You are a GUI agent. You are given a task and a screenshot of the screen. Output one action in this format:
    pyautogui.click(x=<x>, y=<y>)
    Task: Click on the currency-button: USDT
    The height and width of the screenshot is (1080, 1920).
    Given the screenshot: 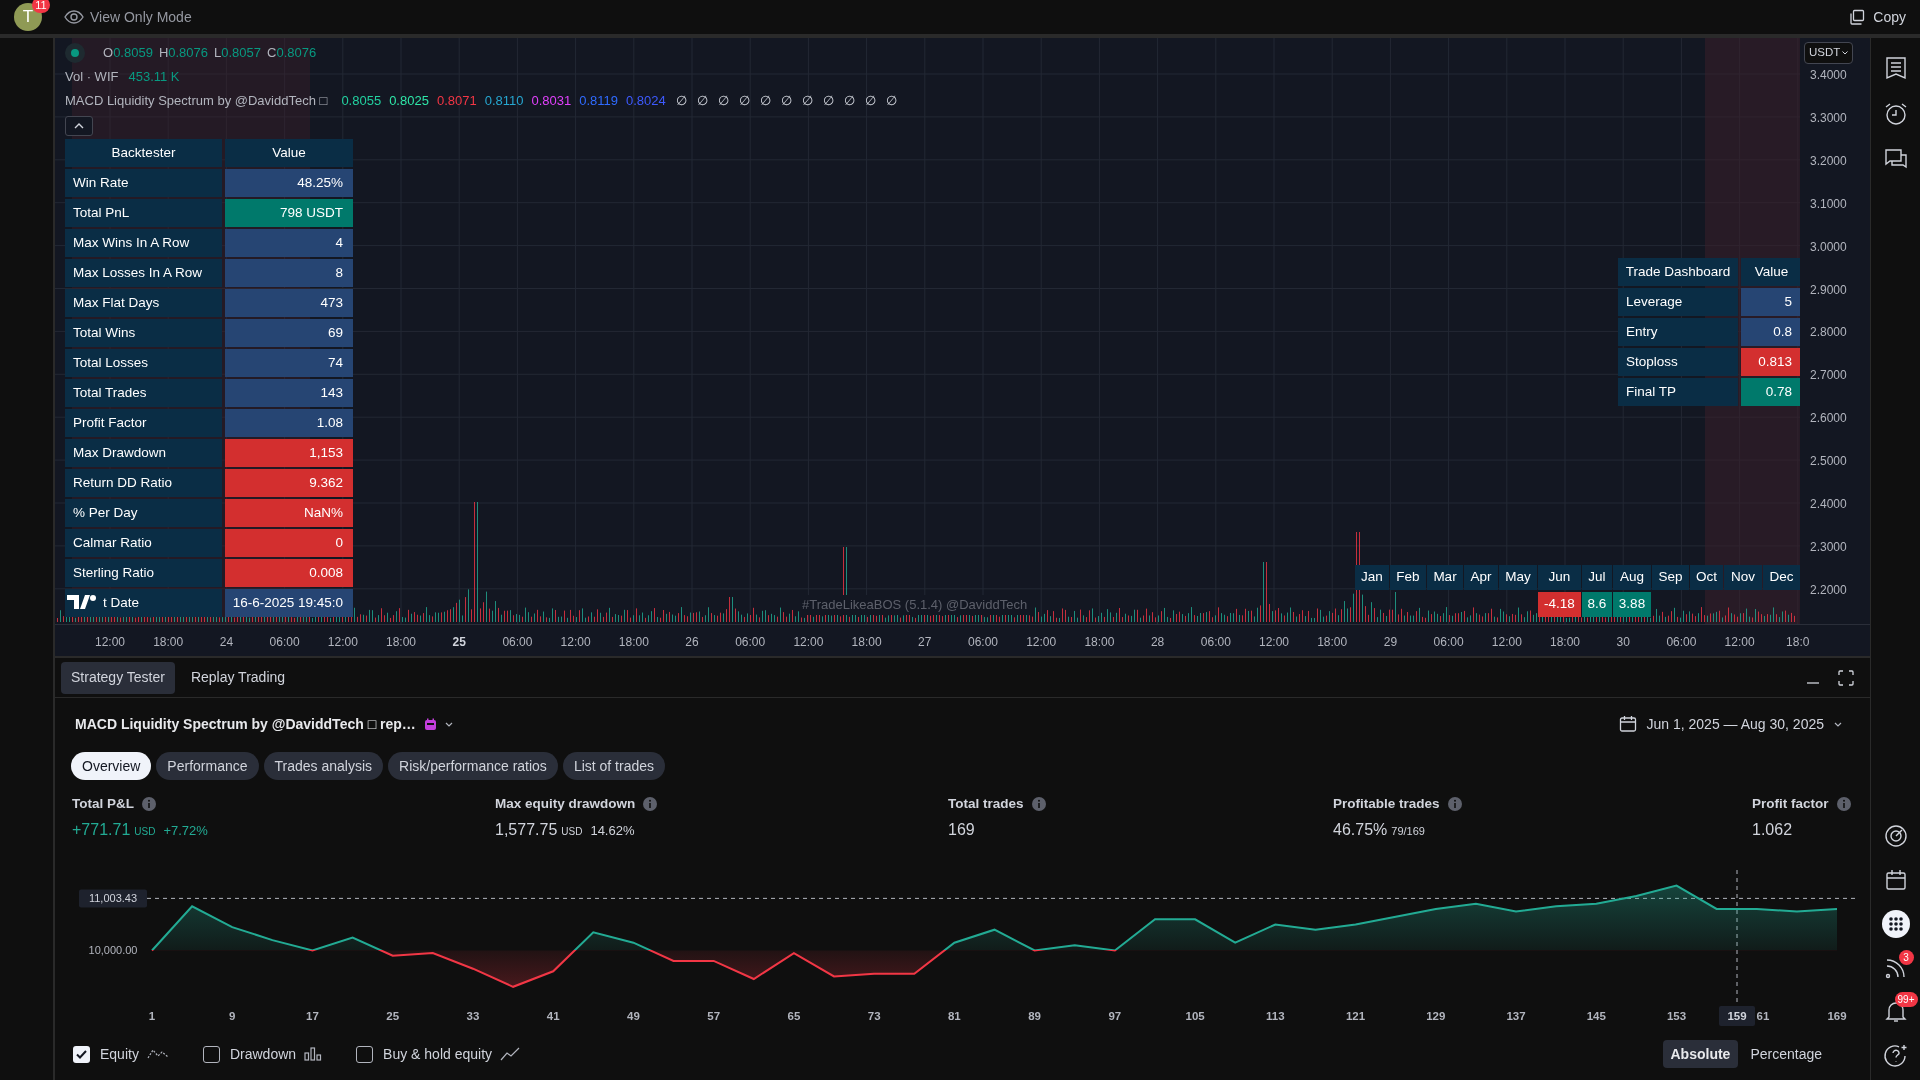 What is the action you would take?
    pyautogui.click(x=1829, y=53)
    